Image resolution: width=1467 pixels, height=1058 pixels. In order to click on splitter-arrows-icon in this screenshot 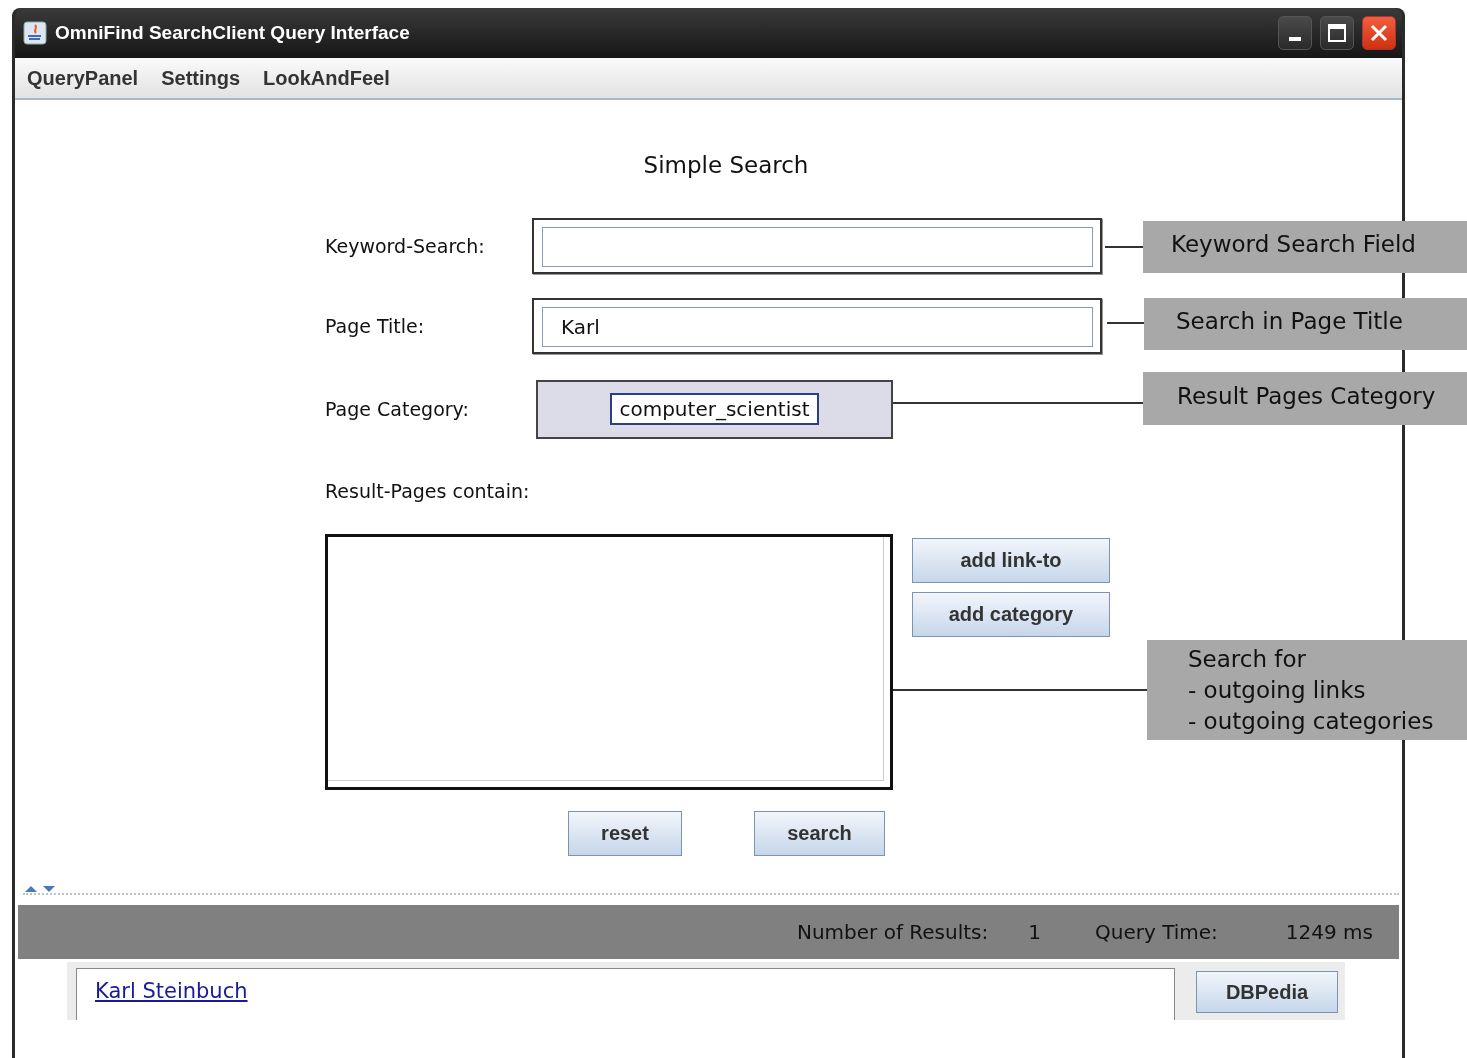, I will do `click(40, 889)`.